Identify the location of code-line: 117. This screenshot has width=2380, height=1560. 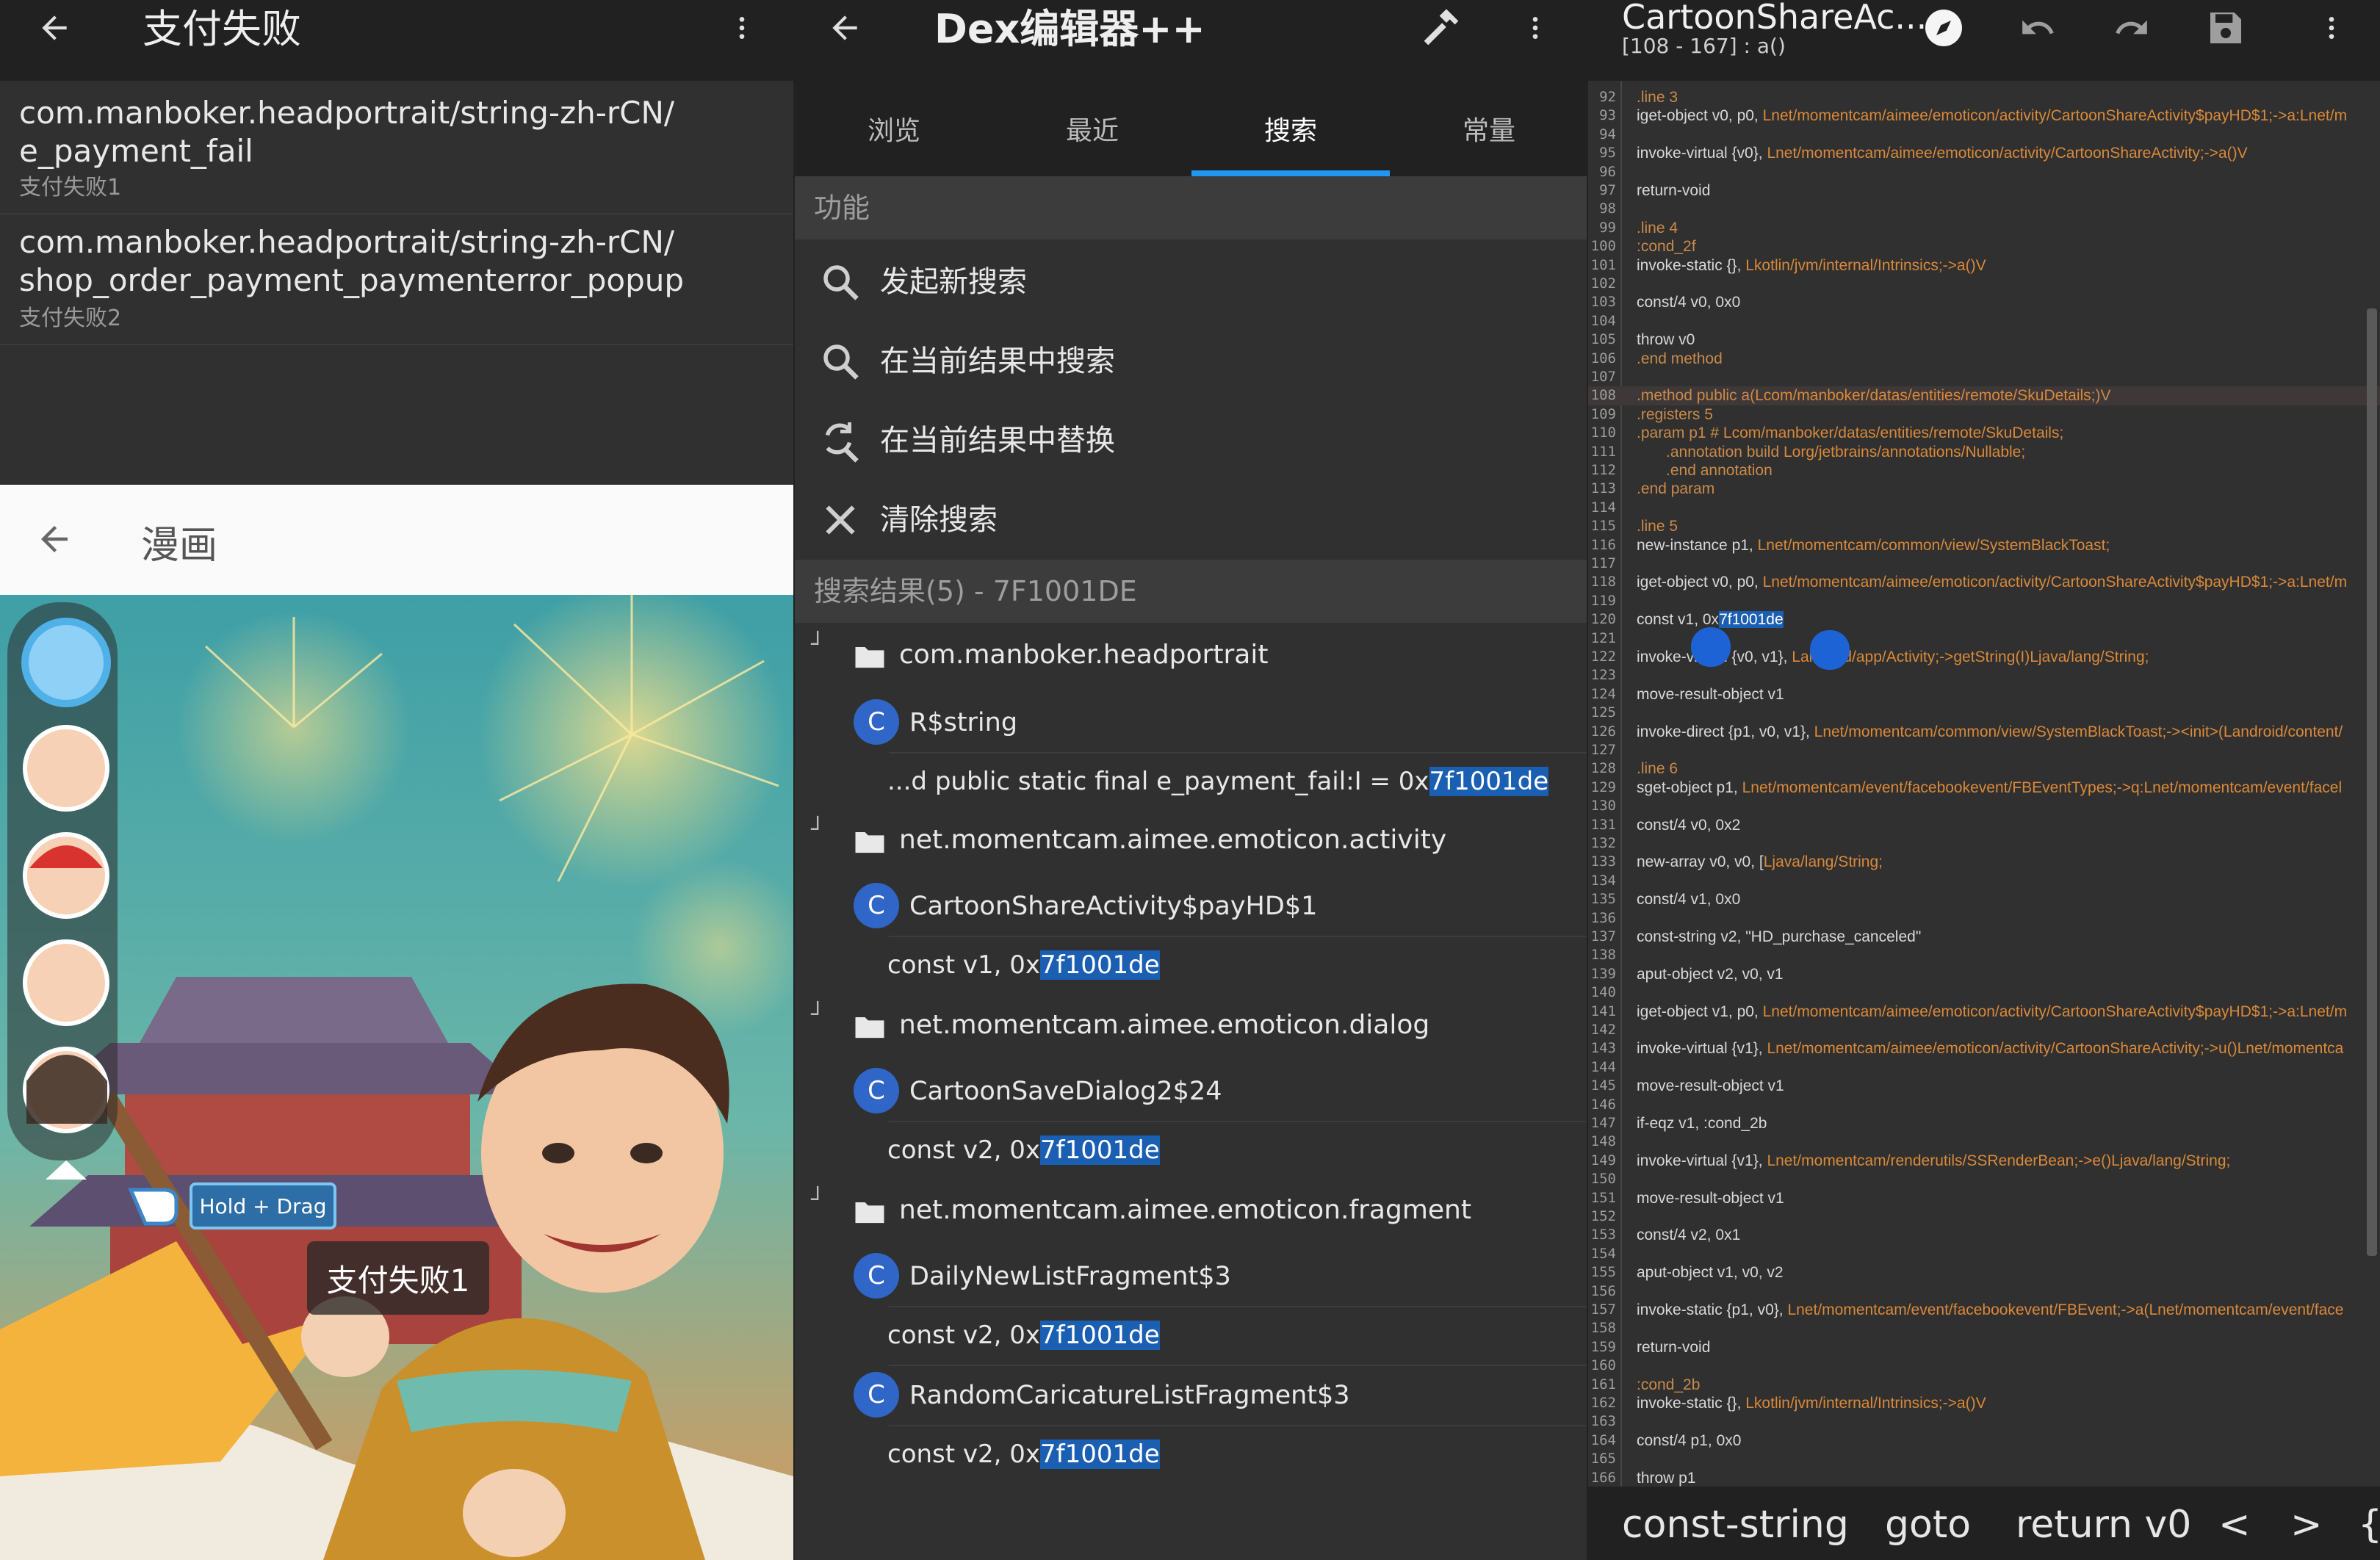
(1984, 564).